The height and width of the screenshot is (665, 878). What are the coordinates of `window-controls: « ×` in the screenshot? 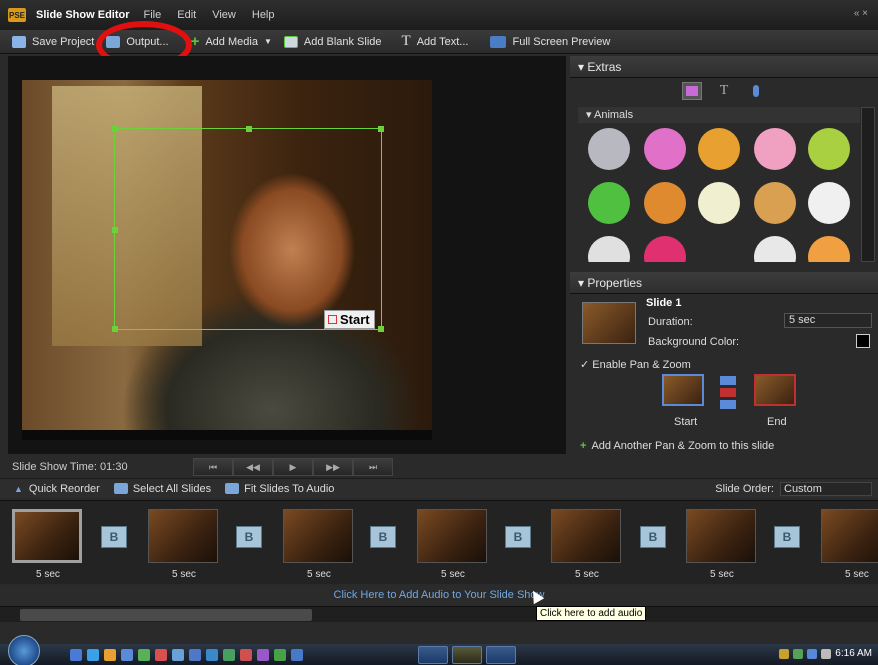 It's located at (861, 13).